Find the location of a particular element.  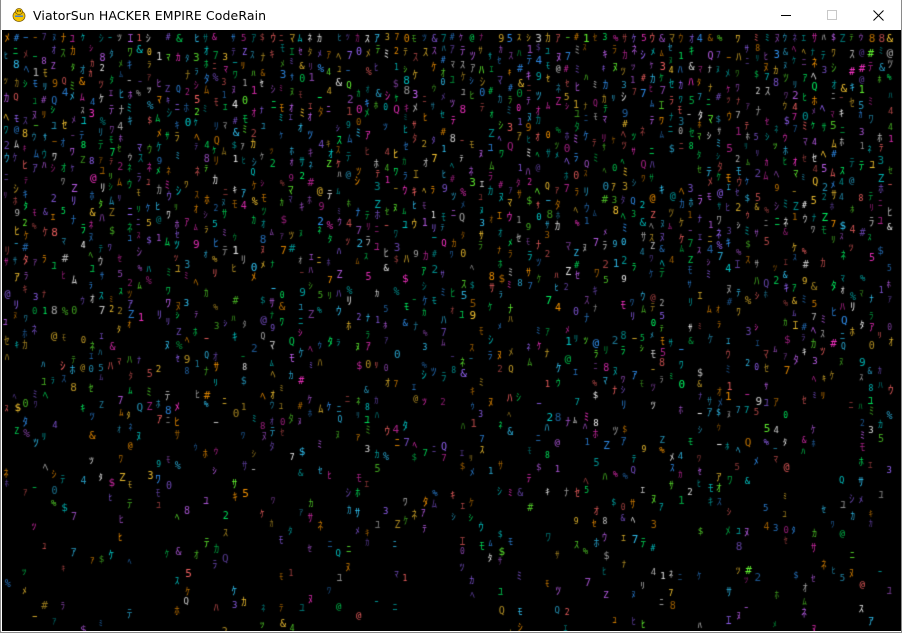

maximize-button is located at coordinates (832, 15).